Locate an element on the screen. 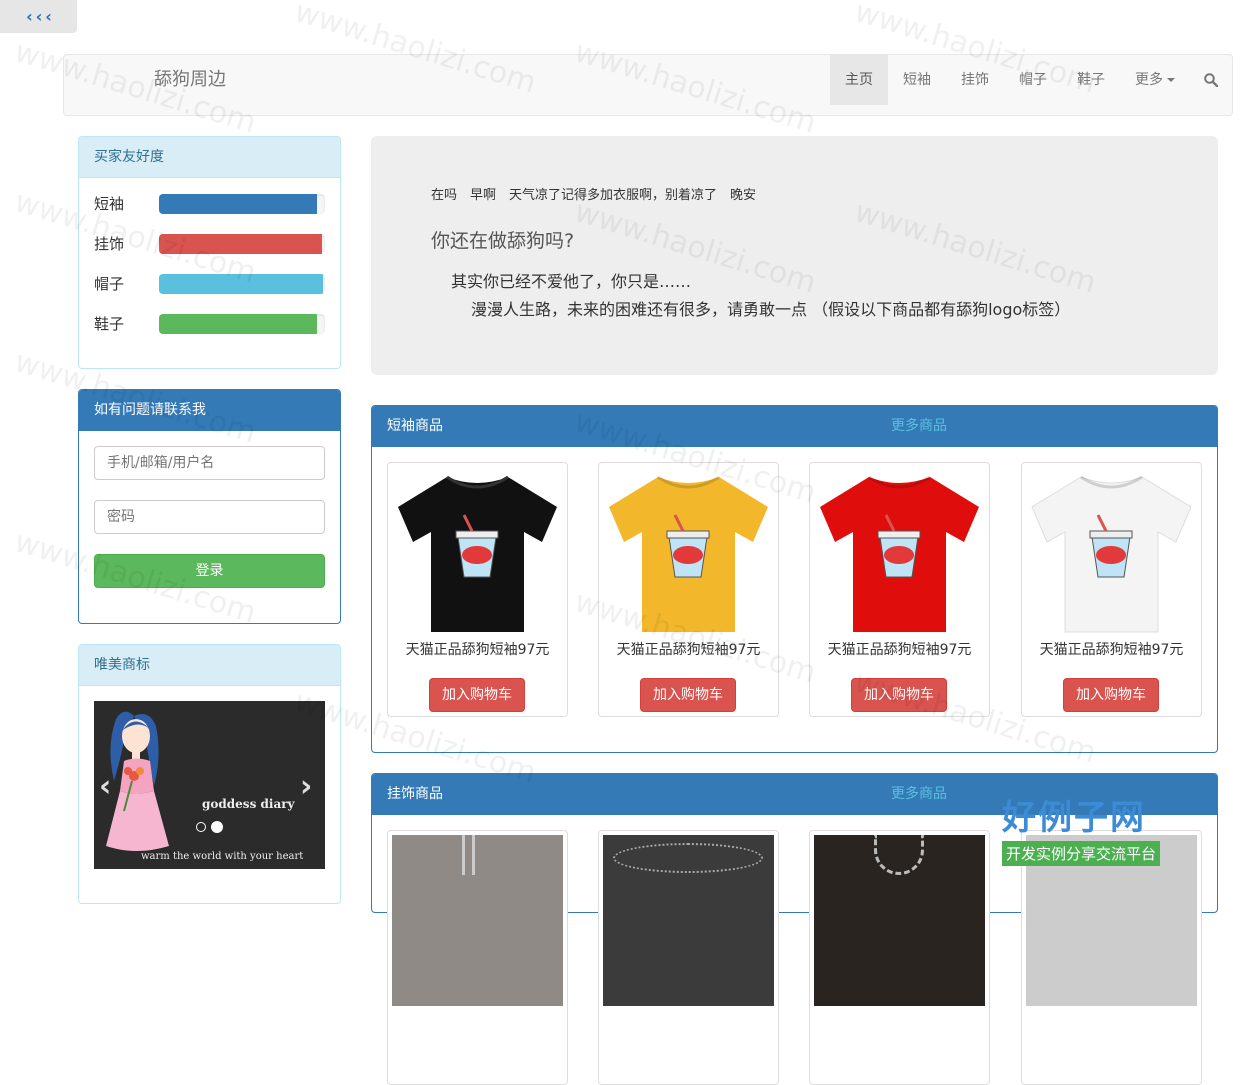  carousel-next-icon: › is located at coordinates (306, 786).